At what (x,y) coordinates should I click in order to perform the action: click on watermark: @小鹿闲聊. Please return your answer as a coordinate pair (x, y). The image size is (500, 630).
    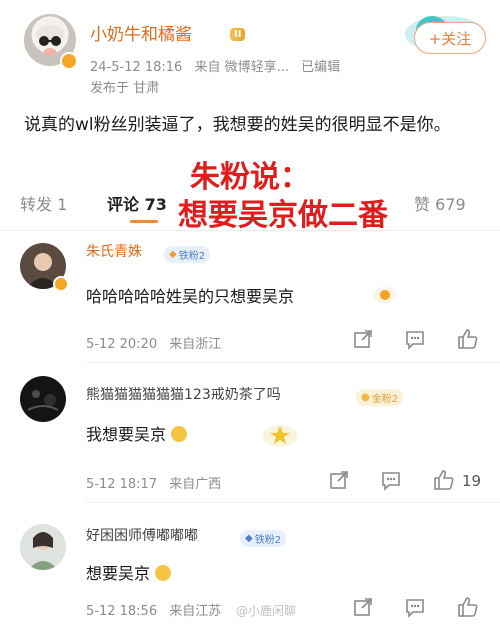
    Looking at the image, I should click on (266, 611).